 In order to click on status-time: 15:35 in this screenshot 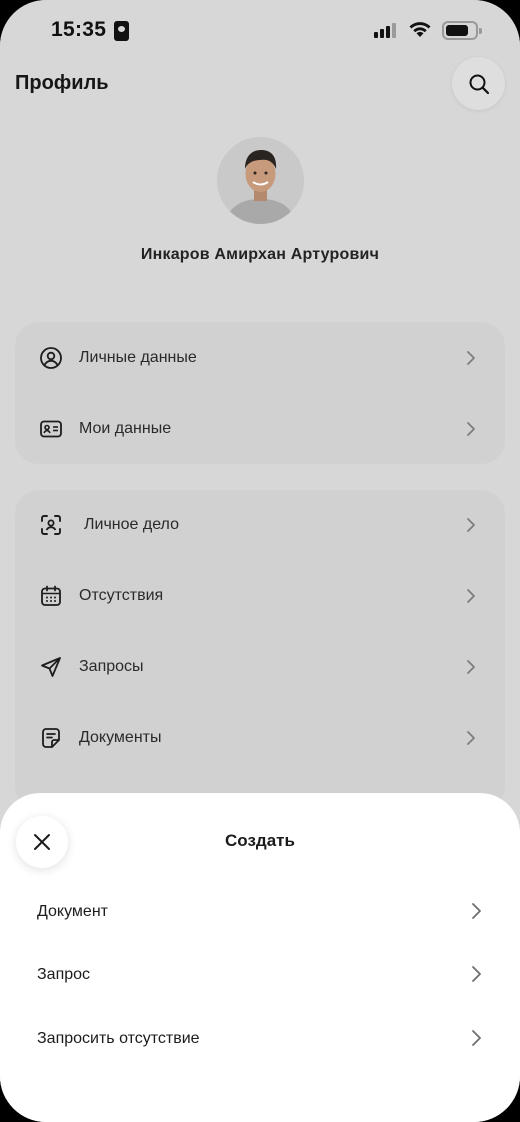, I will do `click(79, 29)`.